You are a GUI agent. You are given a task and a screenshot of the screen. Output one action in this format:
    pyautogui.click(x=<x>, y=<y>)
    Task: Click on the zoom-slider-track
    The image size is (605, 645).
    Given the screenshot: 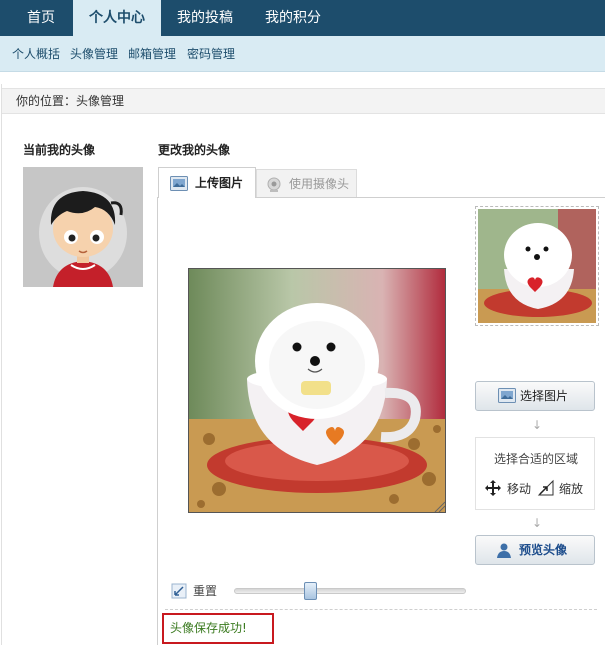 What is the action you would take?
    pyautogui.click(x=350, y=591)
    